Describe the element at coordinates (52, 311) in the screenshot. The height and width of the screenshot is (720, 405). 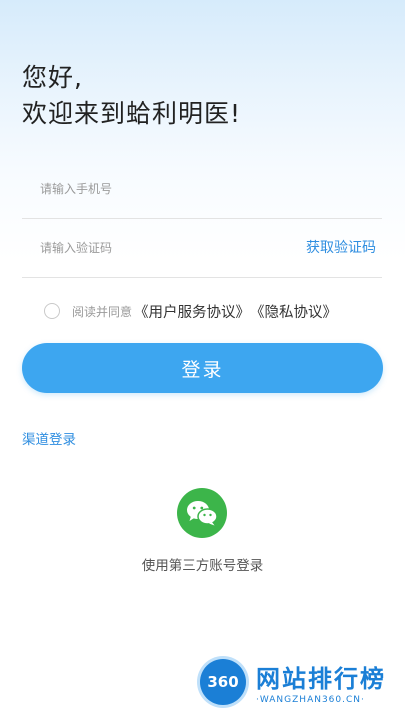
I see `agreement-checkbox` at that location.